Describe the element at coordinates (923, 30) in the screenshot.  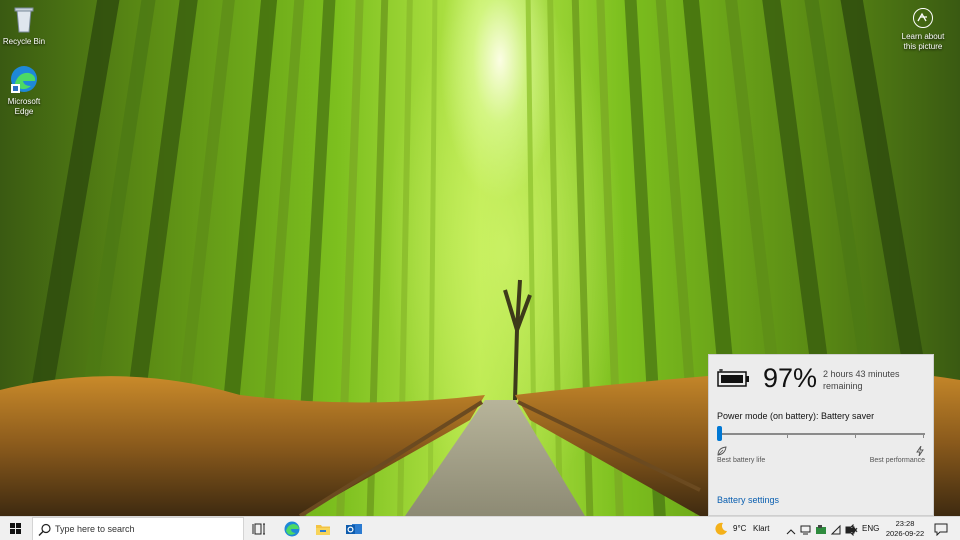
I see `learn-about-picture: Learn about this picture` at that location.